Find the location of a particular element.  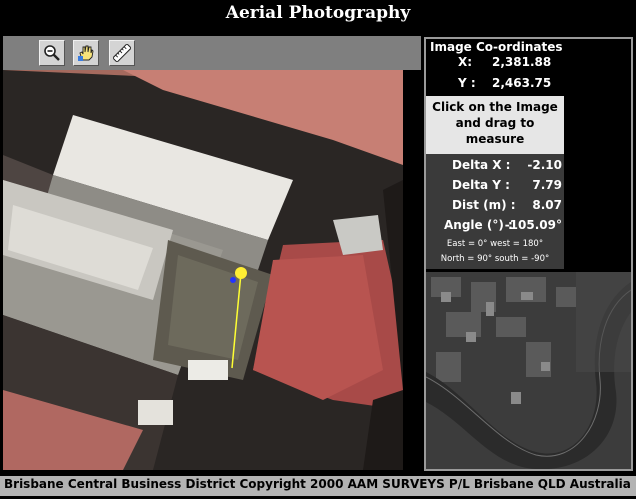

overview-photo is located at coordinates (528, 370).